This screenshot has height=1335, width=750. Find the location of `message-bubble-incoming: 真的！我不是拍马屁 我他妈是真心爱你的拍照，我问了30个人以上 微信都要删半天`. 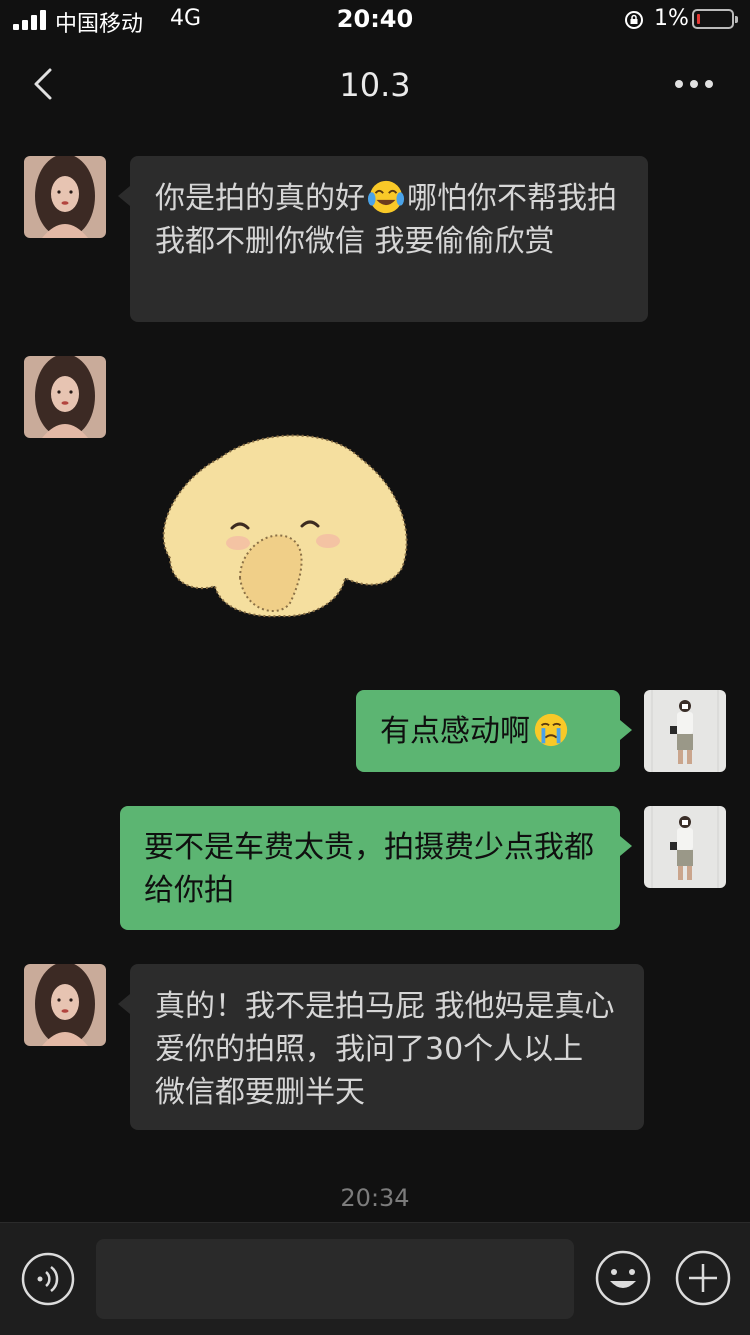

message-bubble-incoming: 真的！我不是拍马屁 我他妈是真心爱你的拍照，我问了30个人以上 微信都要删半天 is located at coordinates (381, 1047).